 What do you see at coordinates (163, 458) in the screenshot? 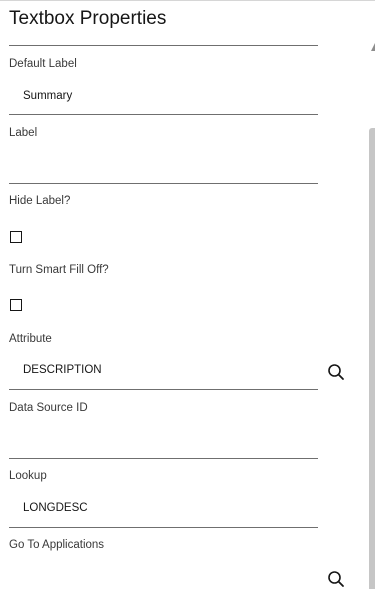
I see `data-source-id-underline` at bounding box center [163, 458].